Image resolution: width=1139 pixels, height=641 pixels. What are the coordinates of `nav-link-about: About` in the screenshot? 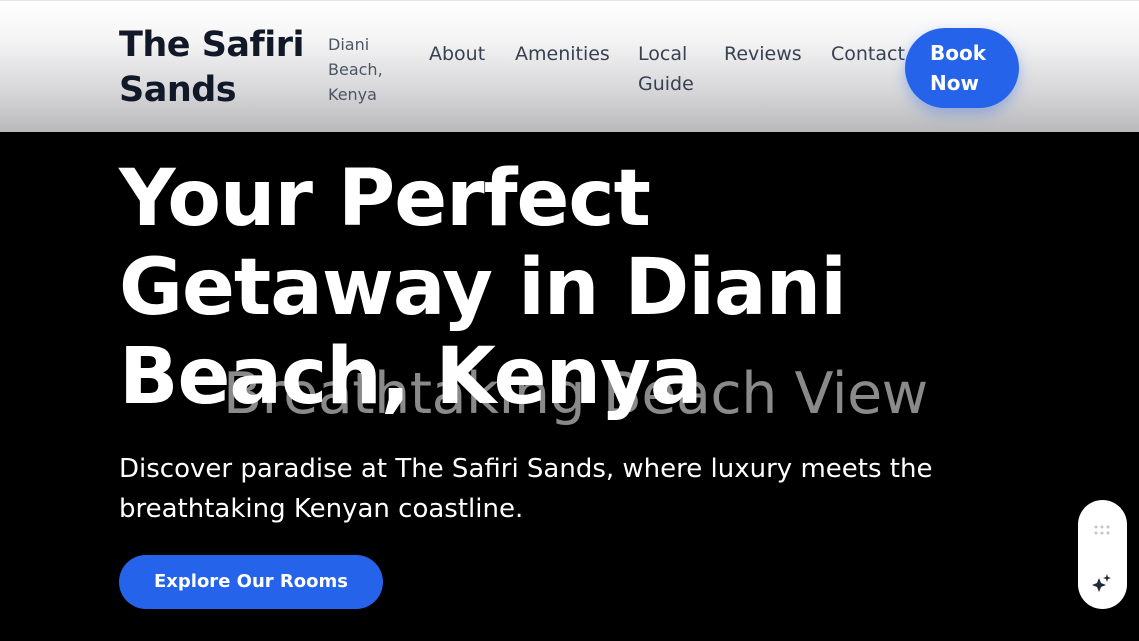 It's located at (457, 54).